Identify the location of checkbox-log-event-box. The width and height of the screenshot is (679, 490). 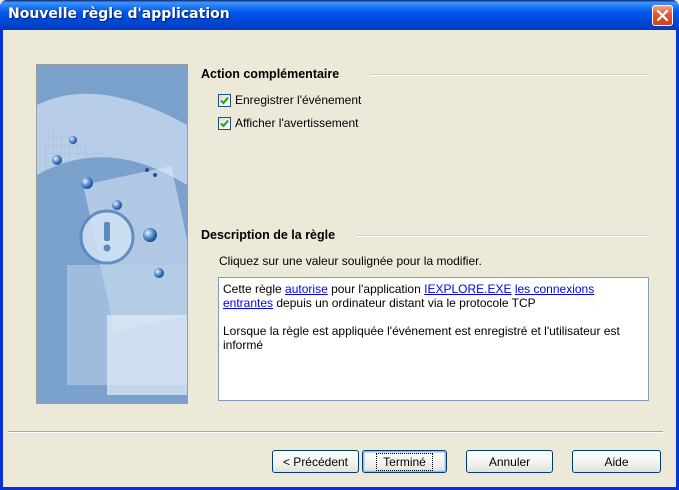
(224, 100).